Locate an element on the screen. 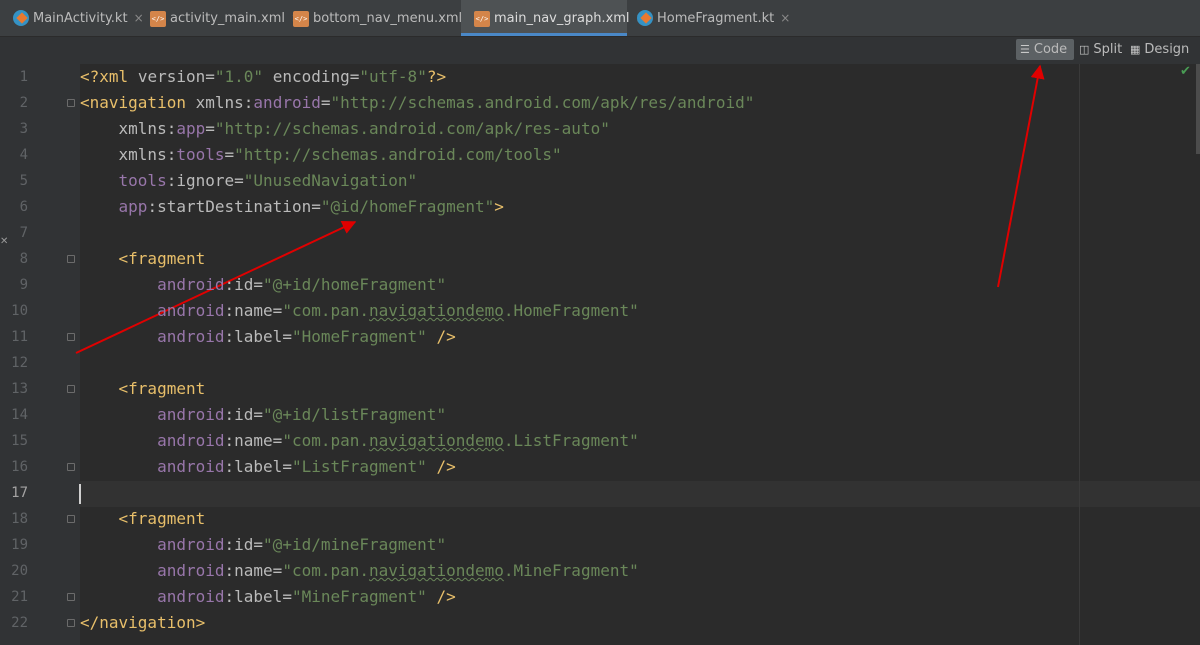 Image resolution: width=1200 pixels, height=645 pixels. line-number: 20 is located at coordinates (19, 571).